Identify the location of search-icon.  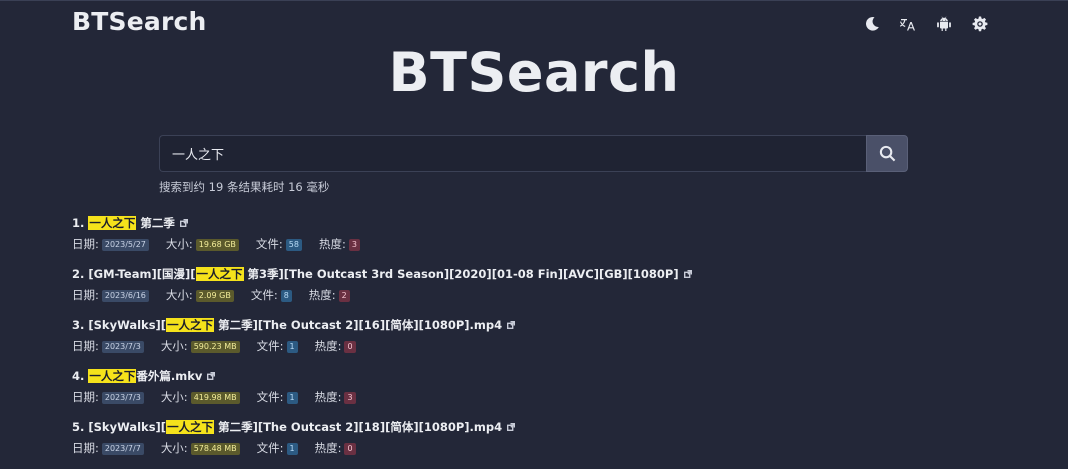
(887, 153).